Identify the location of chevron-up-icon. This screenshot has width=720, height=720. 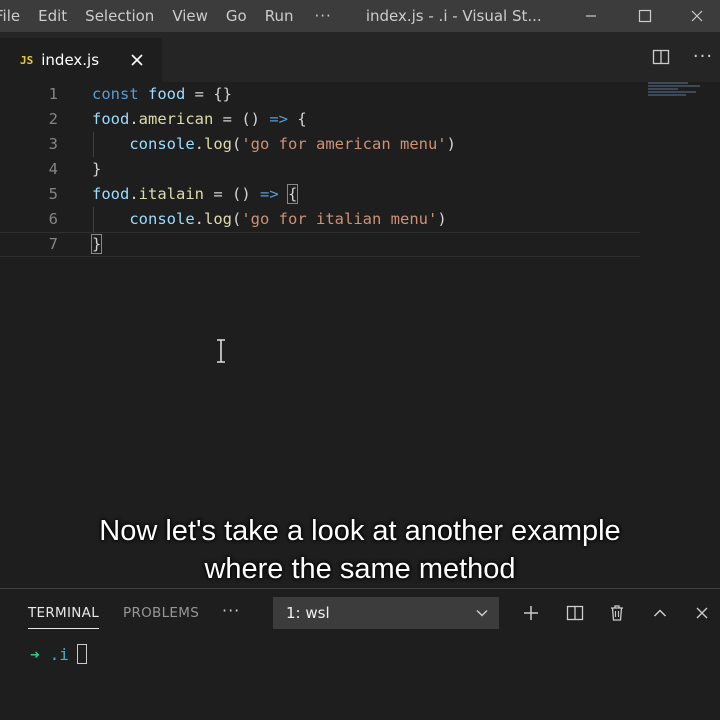
(660, 613).